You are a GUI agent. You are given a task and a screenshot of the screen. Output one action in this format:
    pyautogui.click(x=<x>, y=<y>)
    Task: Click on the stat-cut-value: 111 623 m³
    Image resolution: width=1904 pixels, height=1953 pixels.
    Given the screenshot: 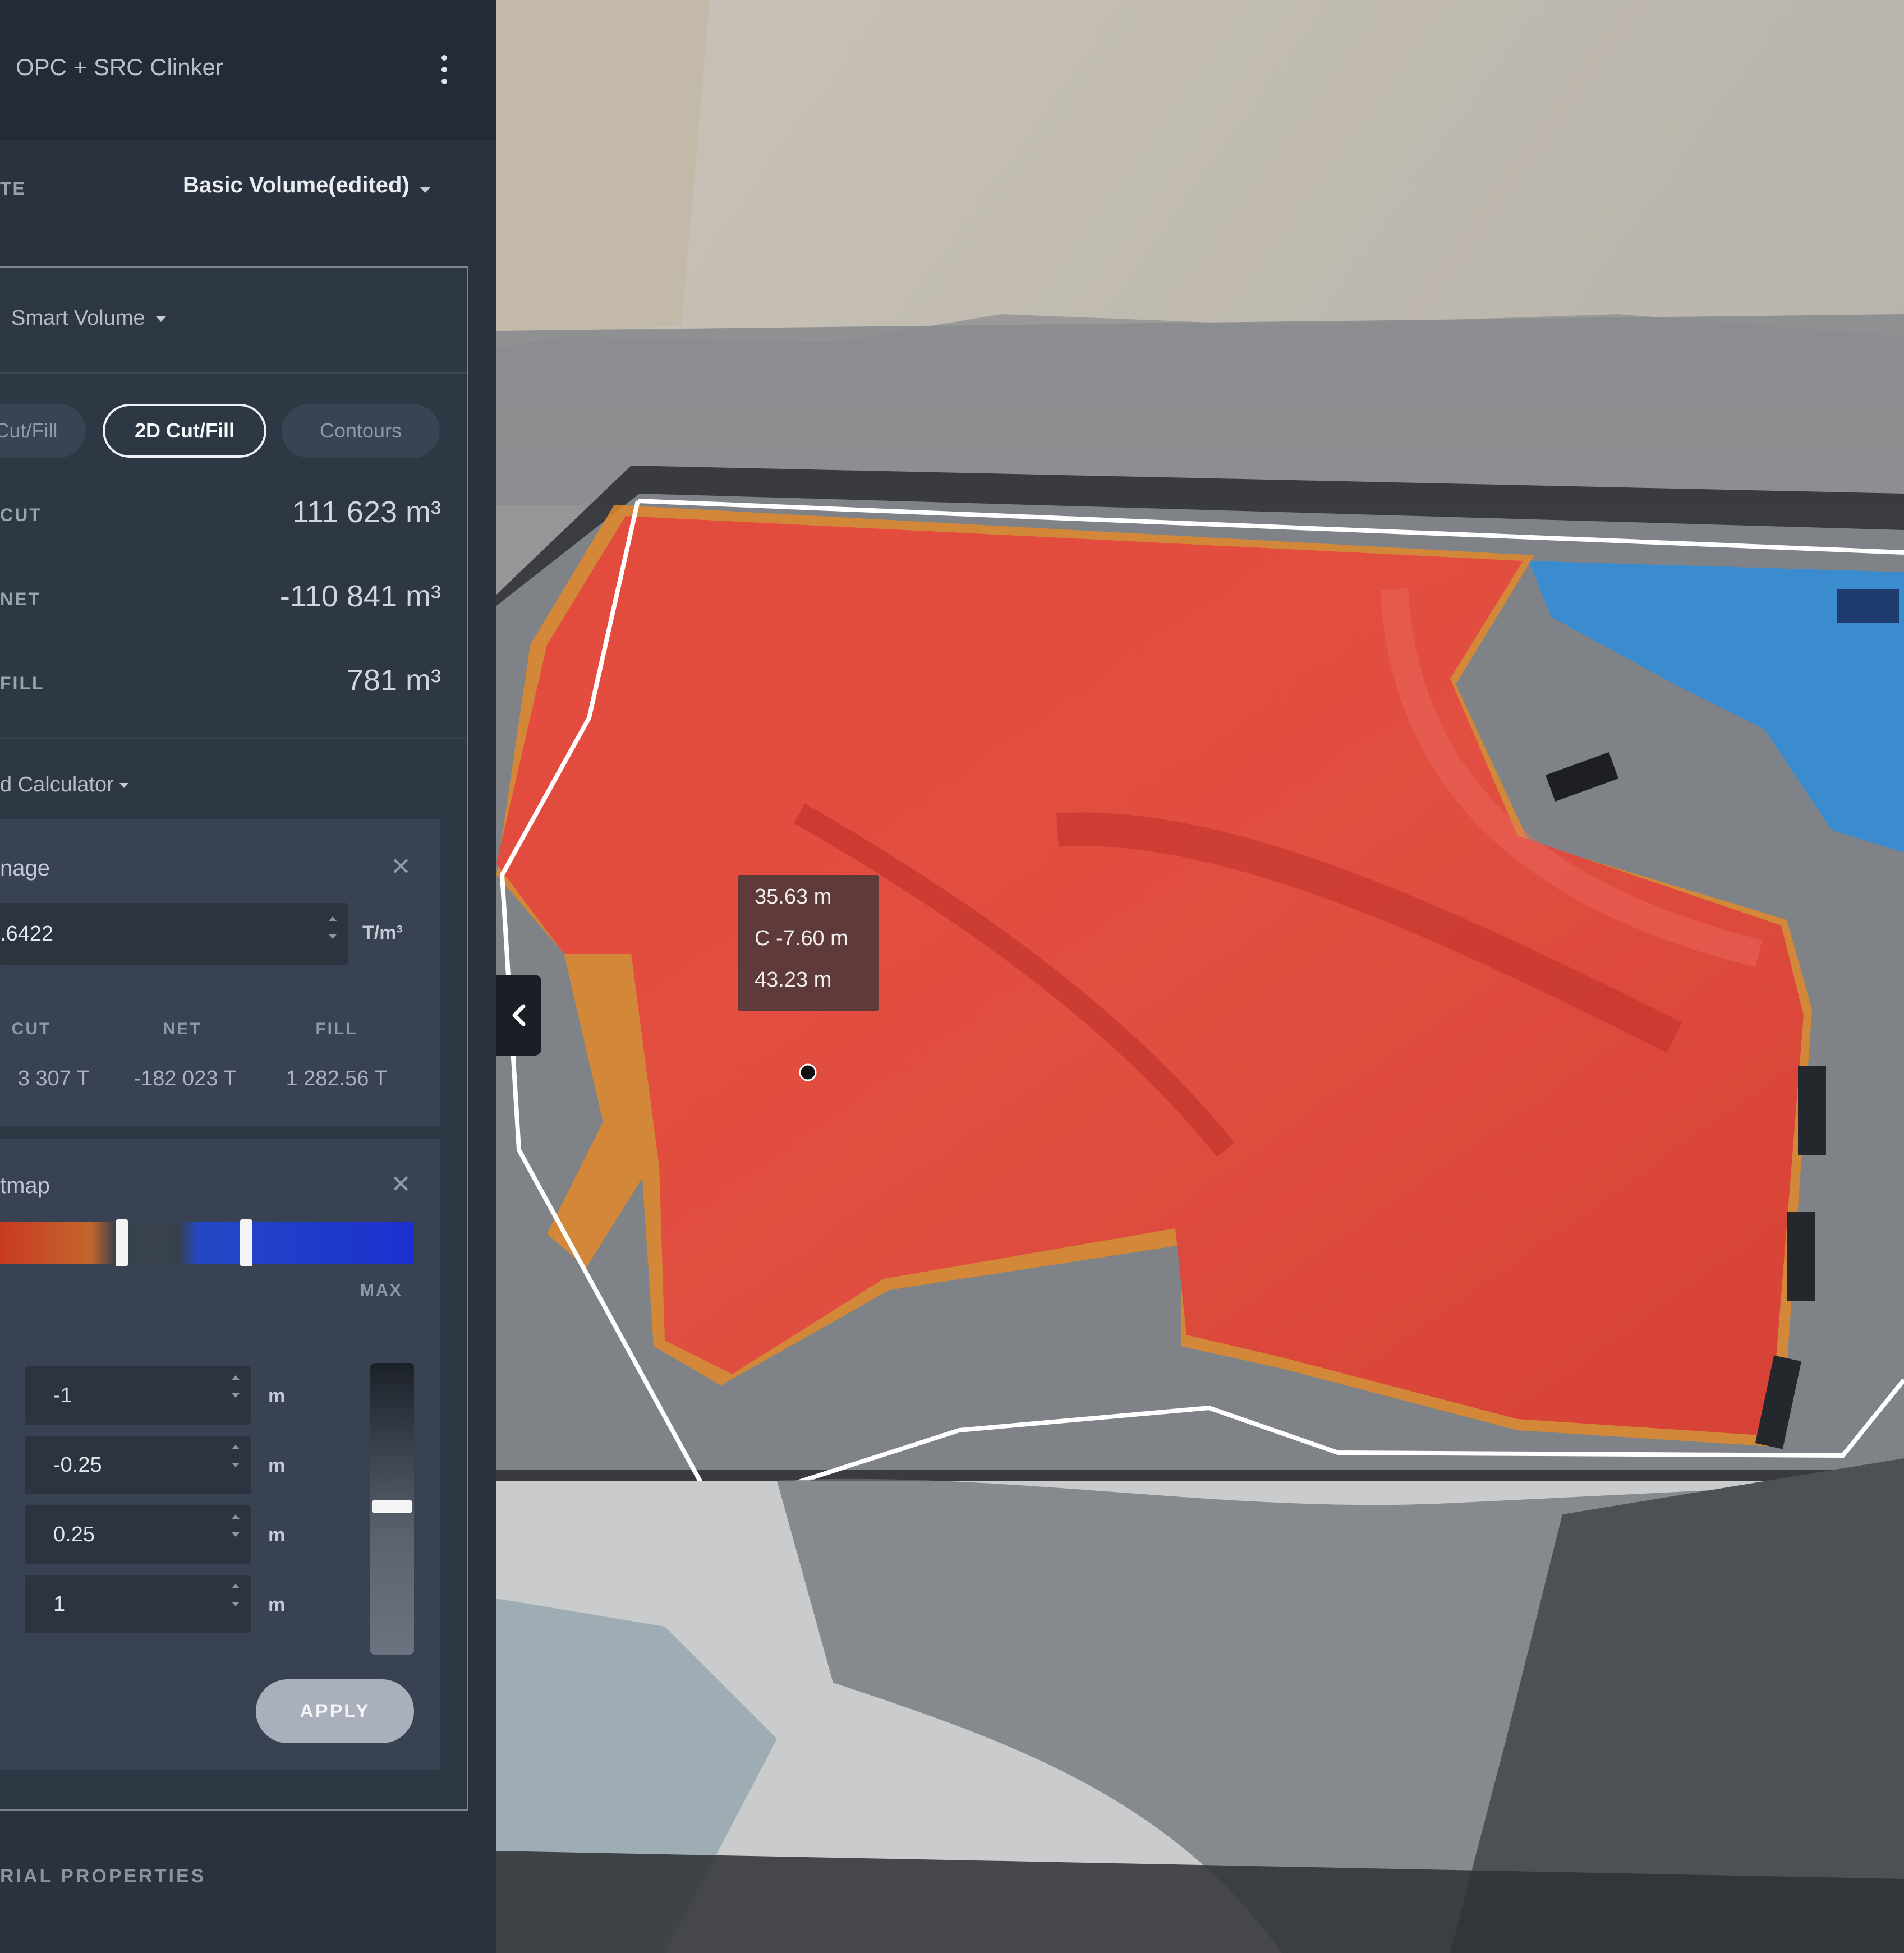 What is the action you would take?
    pyautogui.click(x=366, y=512)
    